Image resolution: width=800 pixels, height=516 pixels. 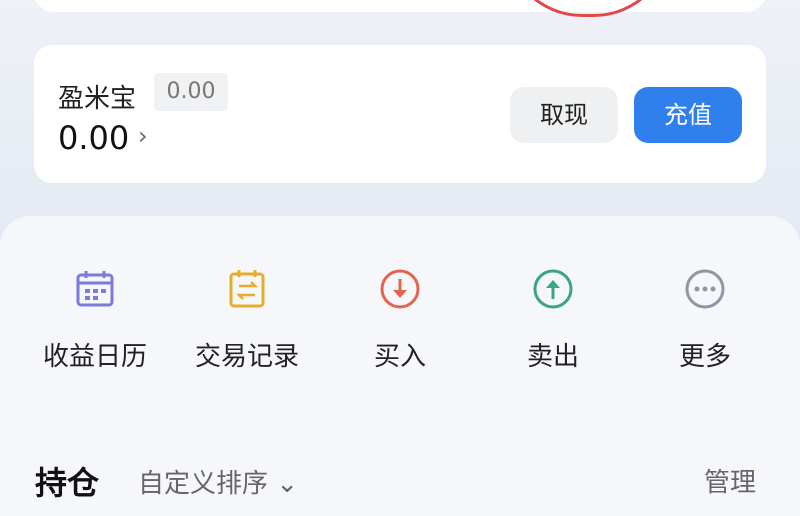 What do you see at coordinates (730, 480) in the screenshot?
I see `manage-button: 管理` at bounding box center [730, 480].